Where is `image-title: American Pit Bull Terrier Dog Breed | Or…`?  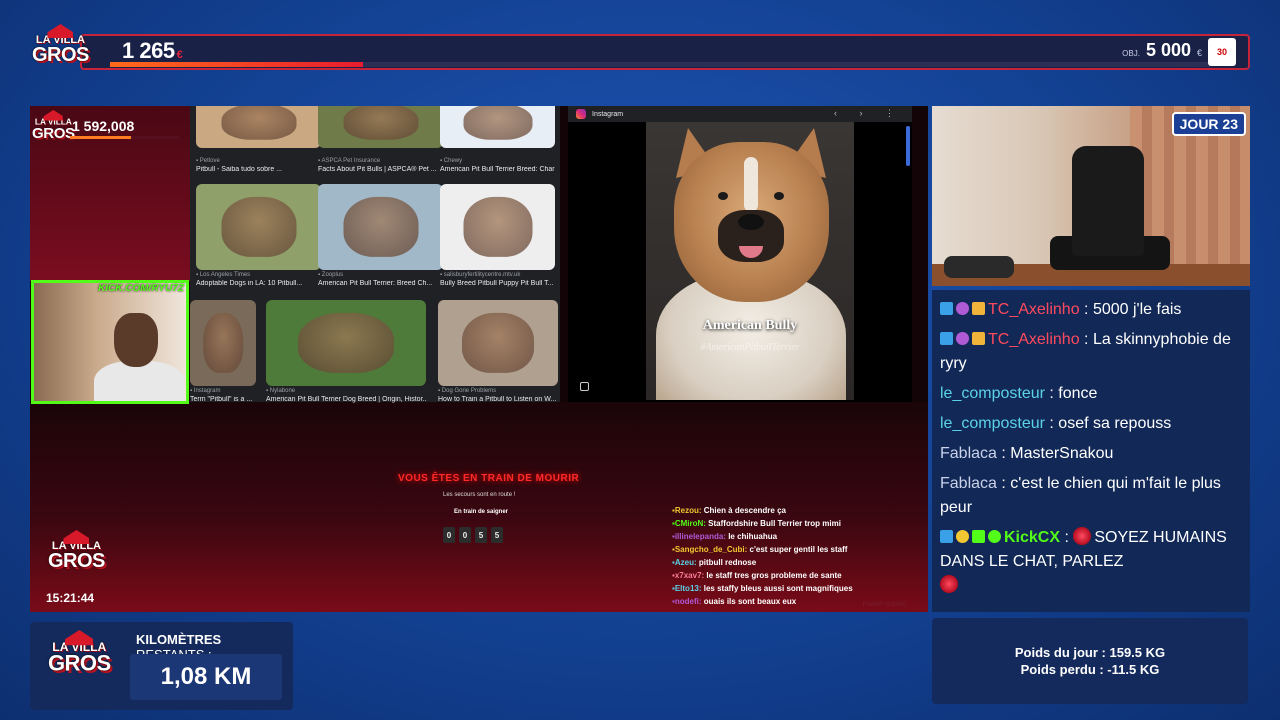 image-title: American Pit Bull Terrier Dog Breed | Or… is located at coordinates (346, 399).